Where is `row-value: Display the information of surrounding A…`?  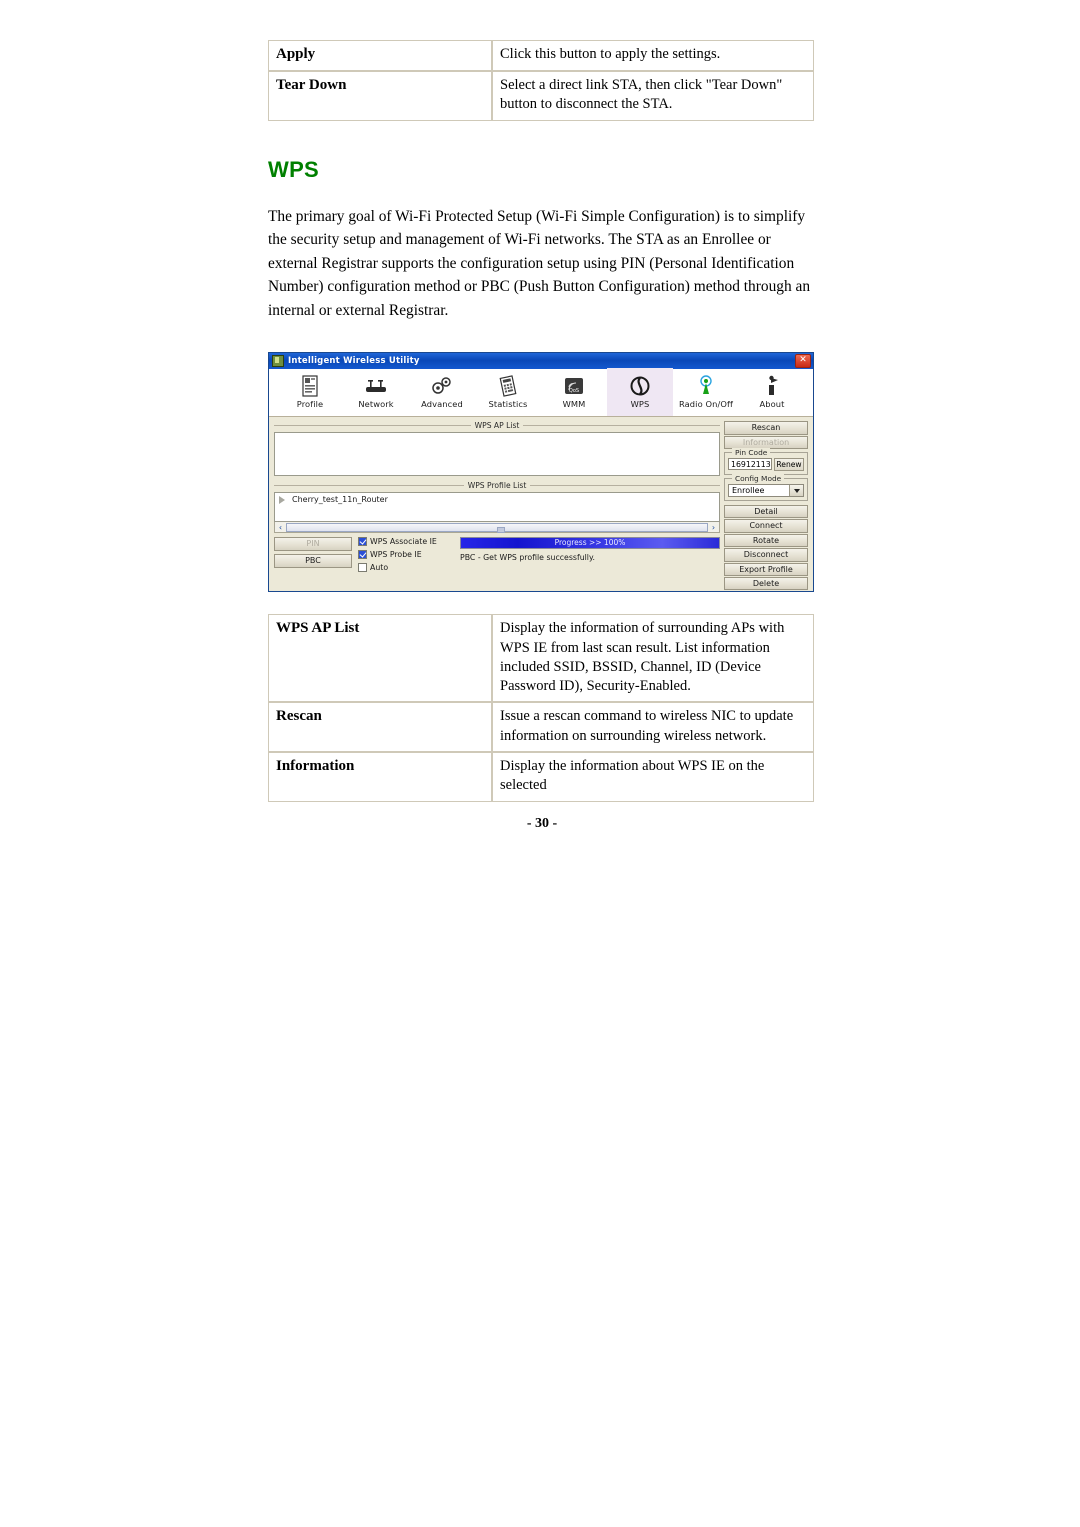
row-value: Display the information of surrounding A… is located at coordinates (653, 658).